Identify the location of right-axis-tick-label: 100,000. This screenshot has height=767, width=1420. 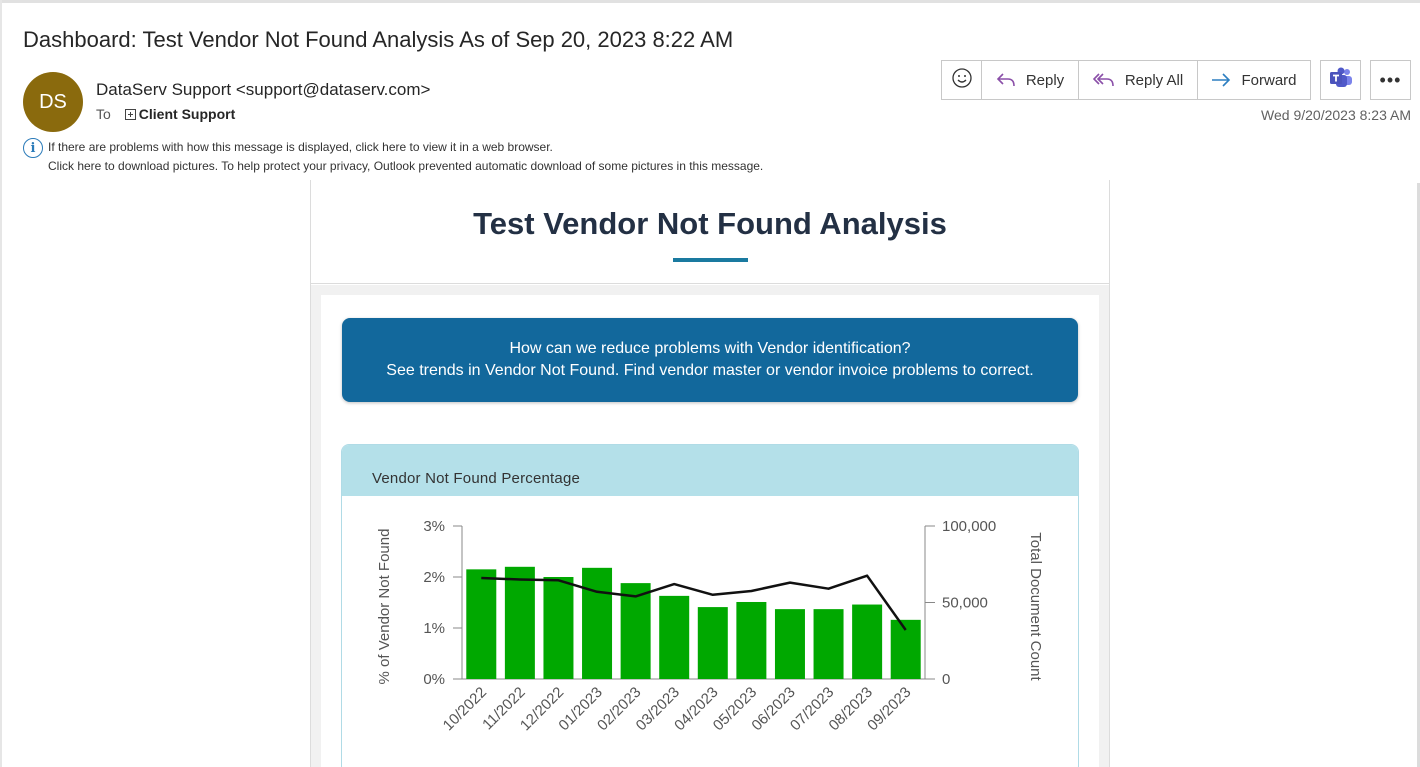
(969, 526).